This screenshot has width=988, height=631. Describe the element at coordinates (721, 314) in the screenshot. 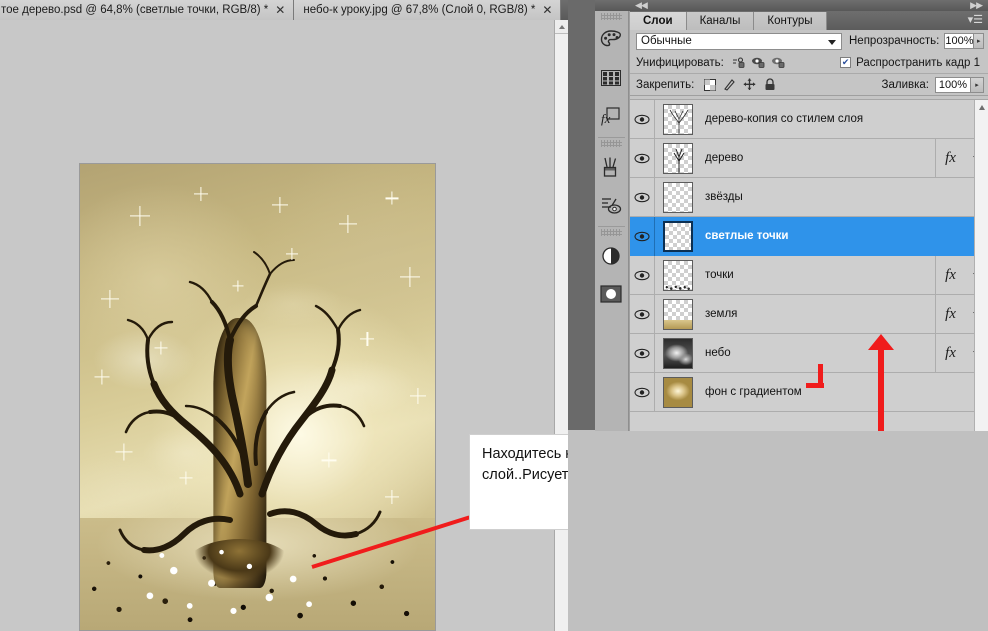

I see `layer-name: земля` at that location.